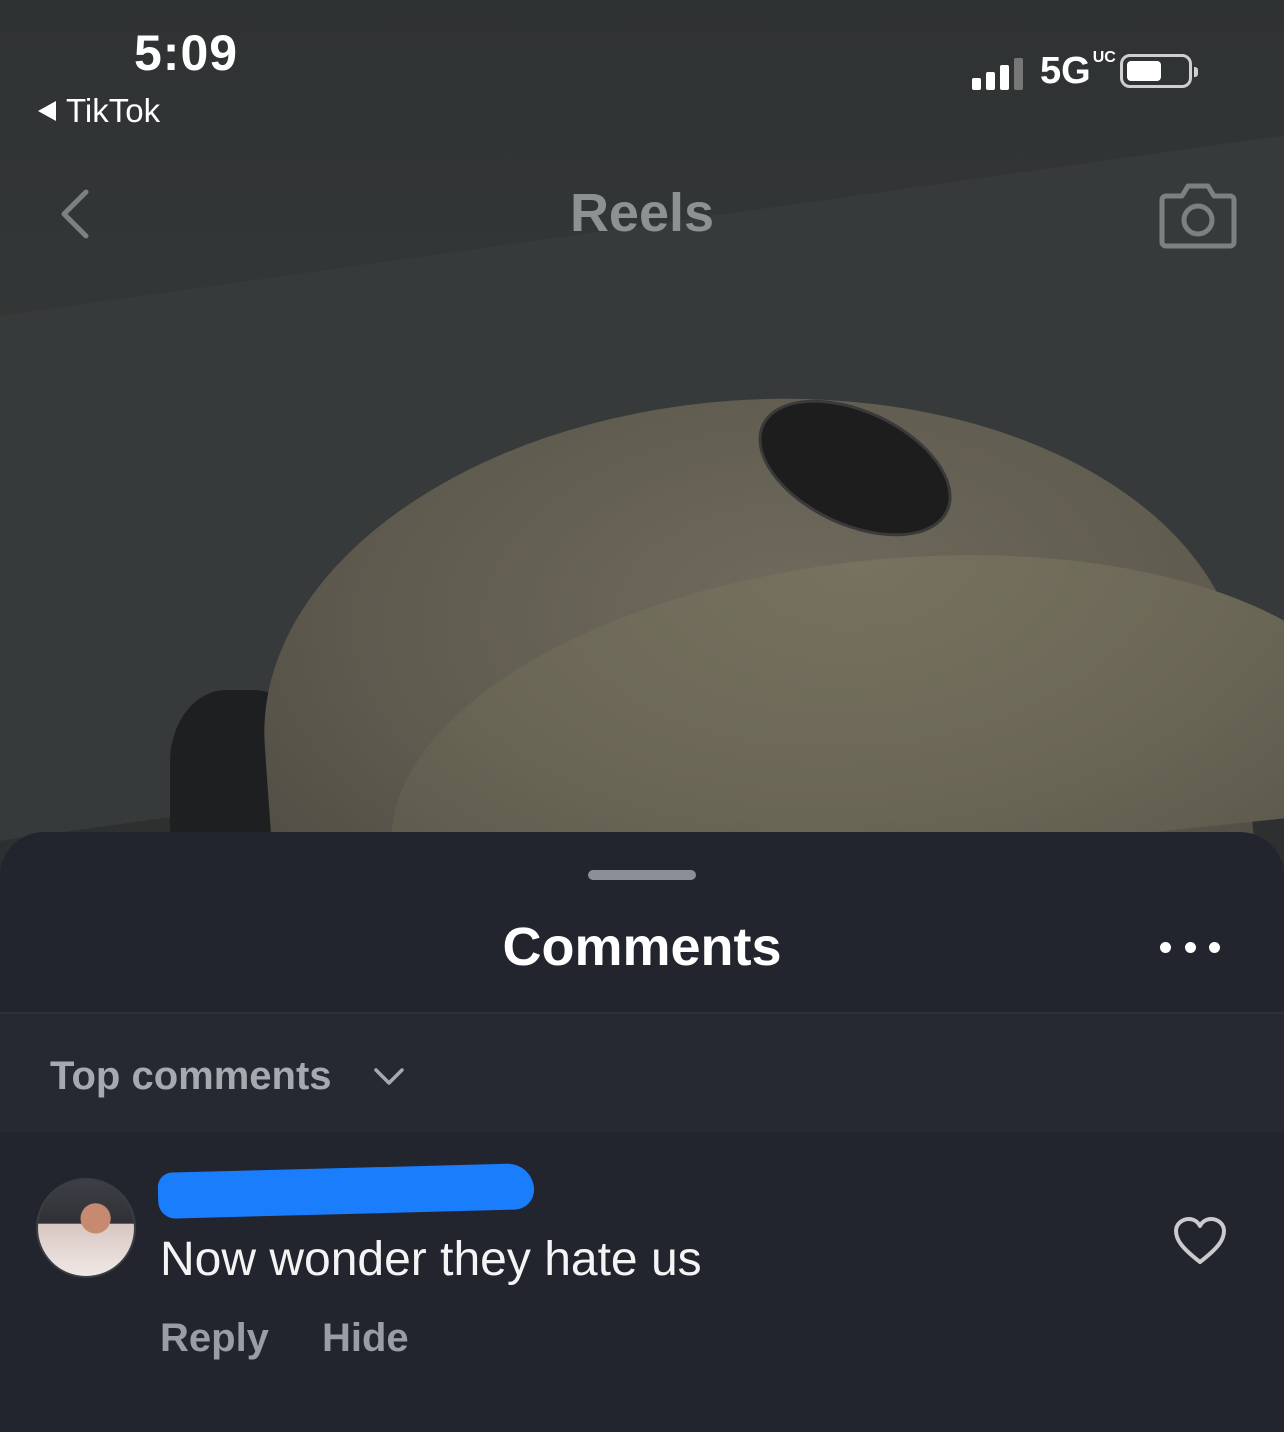  Describe the element at coordinates (47, 111) in the screenshot. I see `back-triangle-icon` at that location.